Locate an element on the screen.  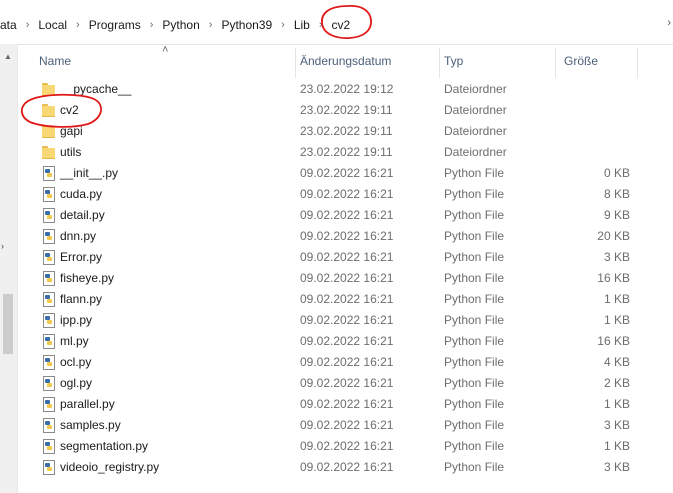
file-row: __pycache__ 23.02.2022 19:12 Dateiordner is located at coordinates (345, 89).